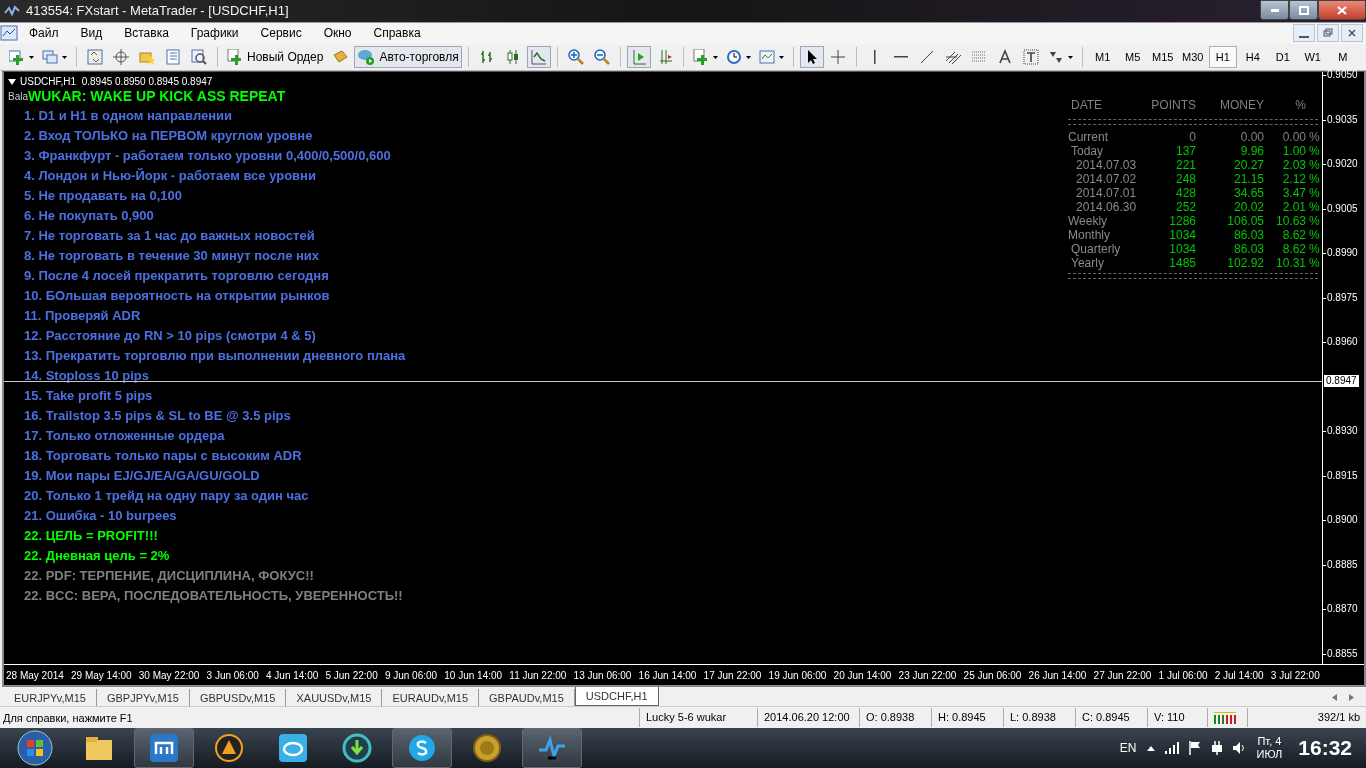 Image resolution: width=1366 pixels, height=768 pixels. What do you see at coordinates (1192, 57) in the screenshot?
I see `timeframe-button: M30` at bounding box center [1192, 57].